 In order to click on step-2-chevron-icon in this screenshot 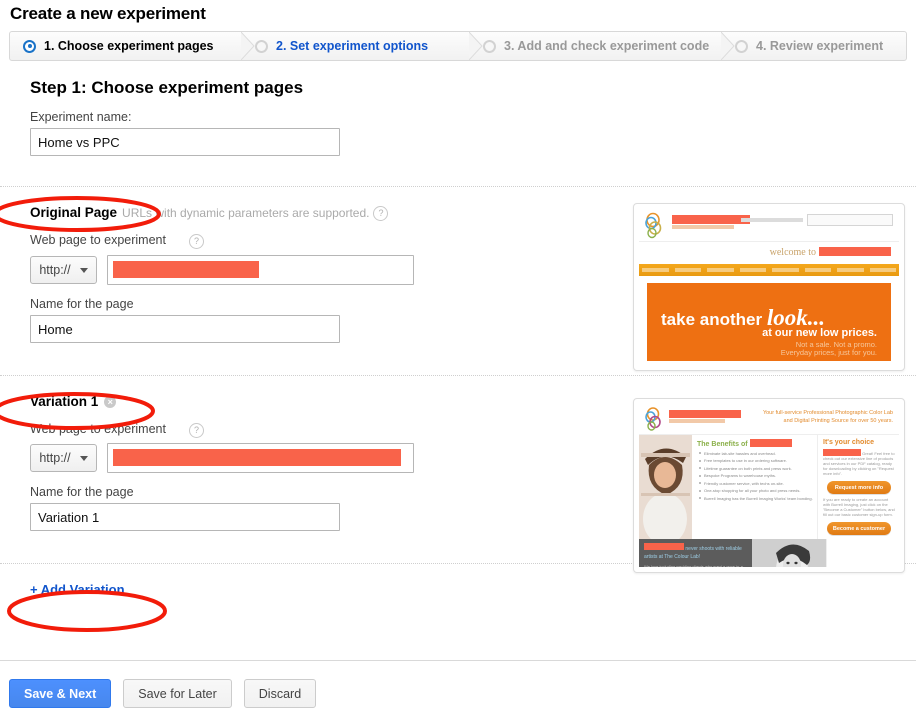, I will do `click(476, 46)`.